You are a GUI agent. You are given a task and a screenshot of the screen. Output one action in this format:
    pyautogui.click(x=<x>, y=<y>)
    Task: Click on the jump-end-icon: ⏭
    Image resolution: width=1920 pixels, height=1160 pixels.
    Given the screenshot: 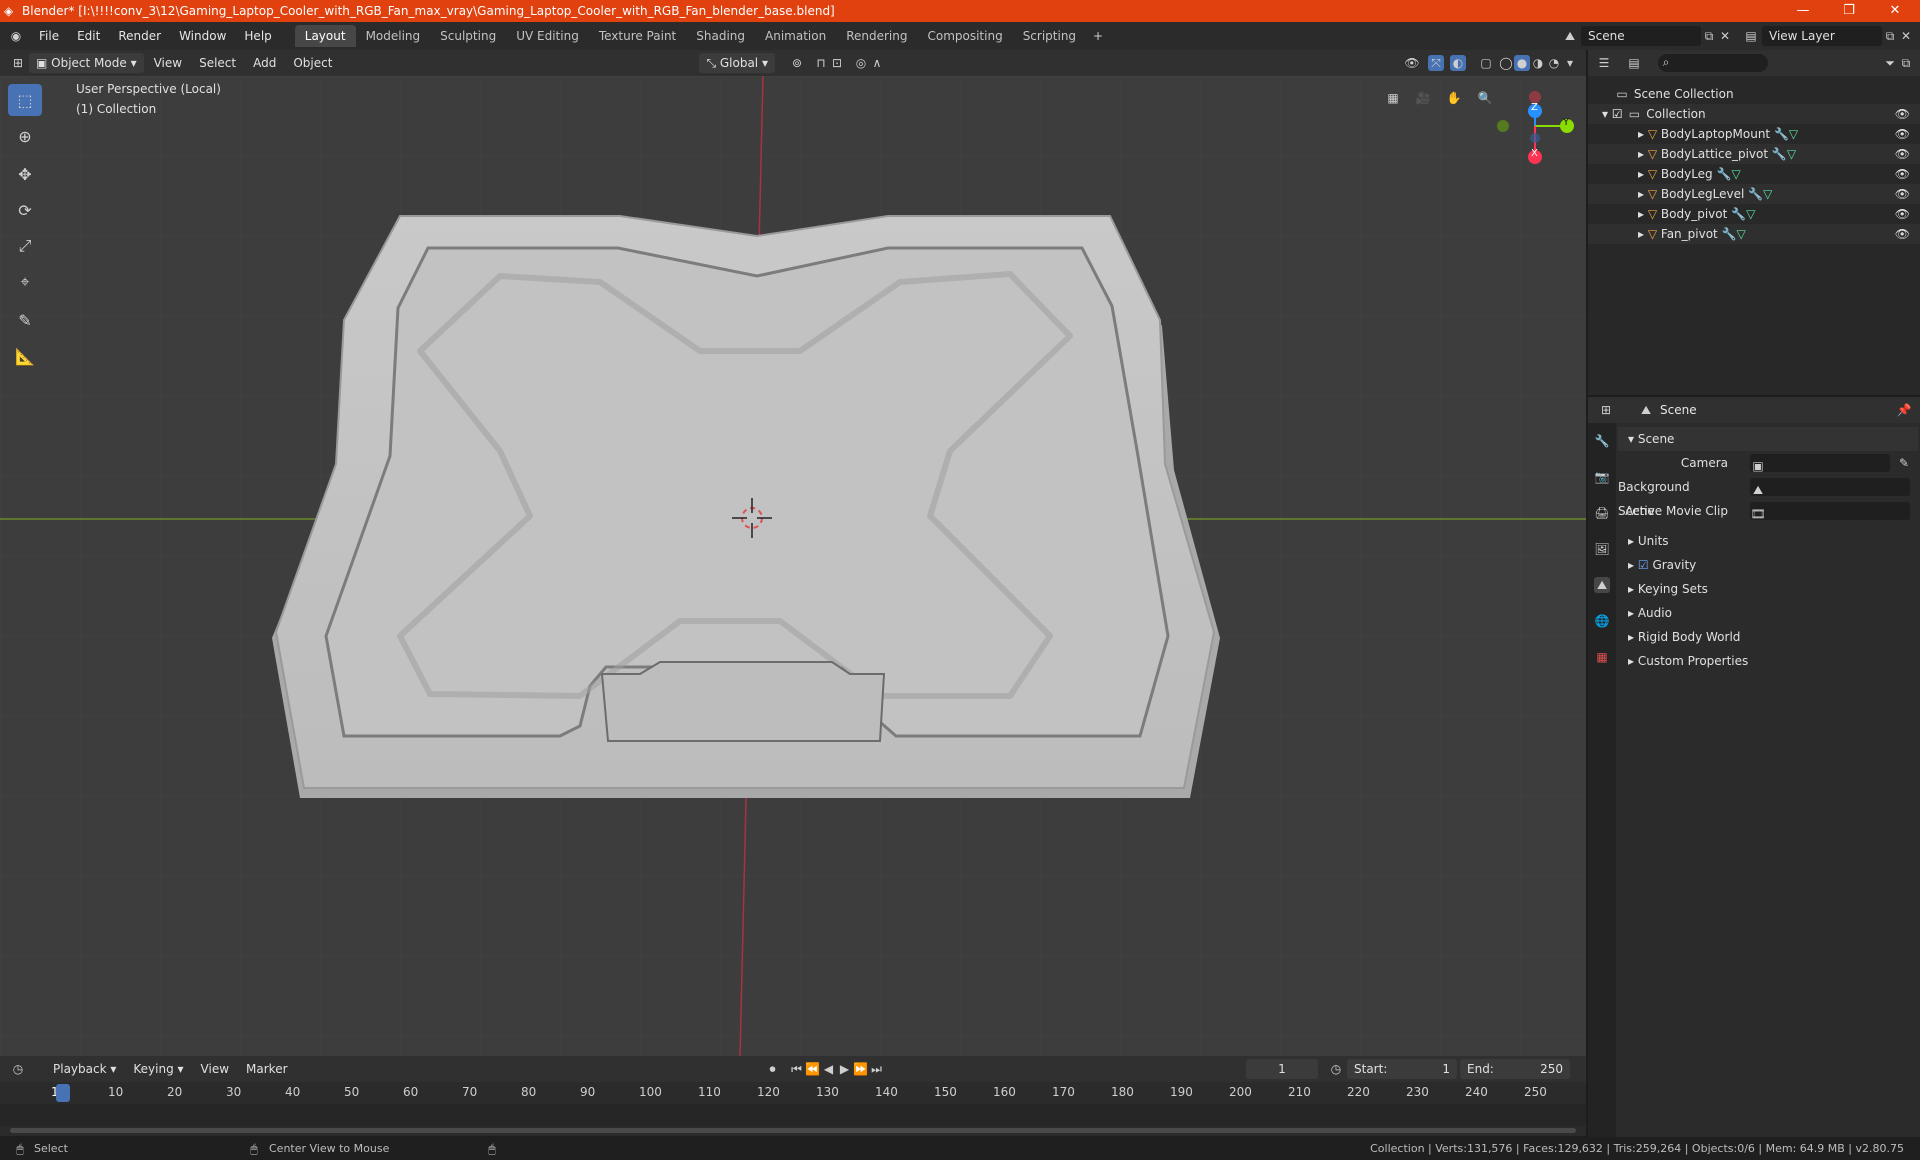 What is the action you would take?
    pyautogui.click(x=877, y=1069)
    